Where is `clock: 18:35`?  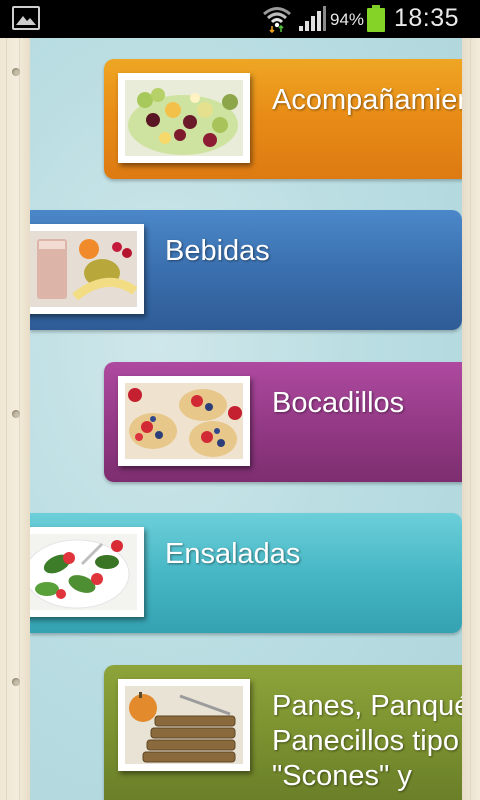 clock: 18:35 is located at coordinates (427, 18).